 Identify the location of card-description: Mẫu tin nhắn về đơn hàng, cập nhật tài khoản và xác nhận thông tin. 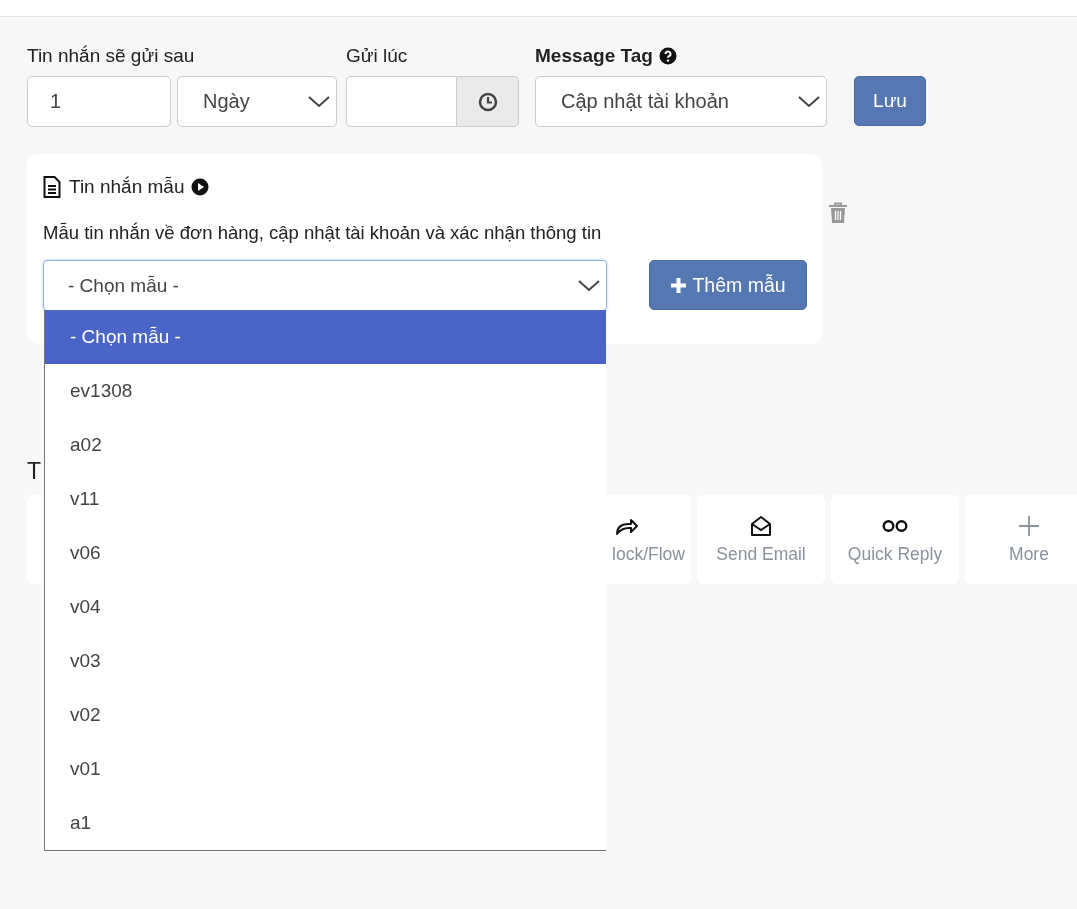
(323, 233).